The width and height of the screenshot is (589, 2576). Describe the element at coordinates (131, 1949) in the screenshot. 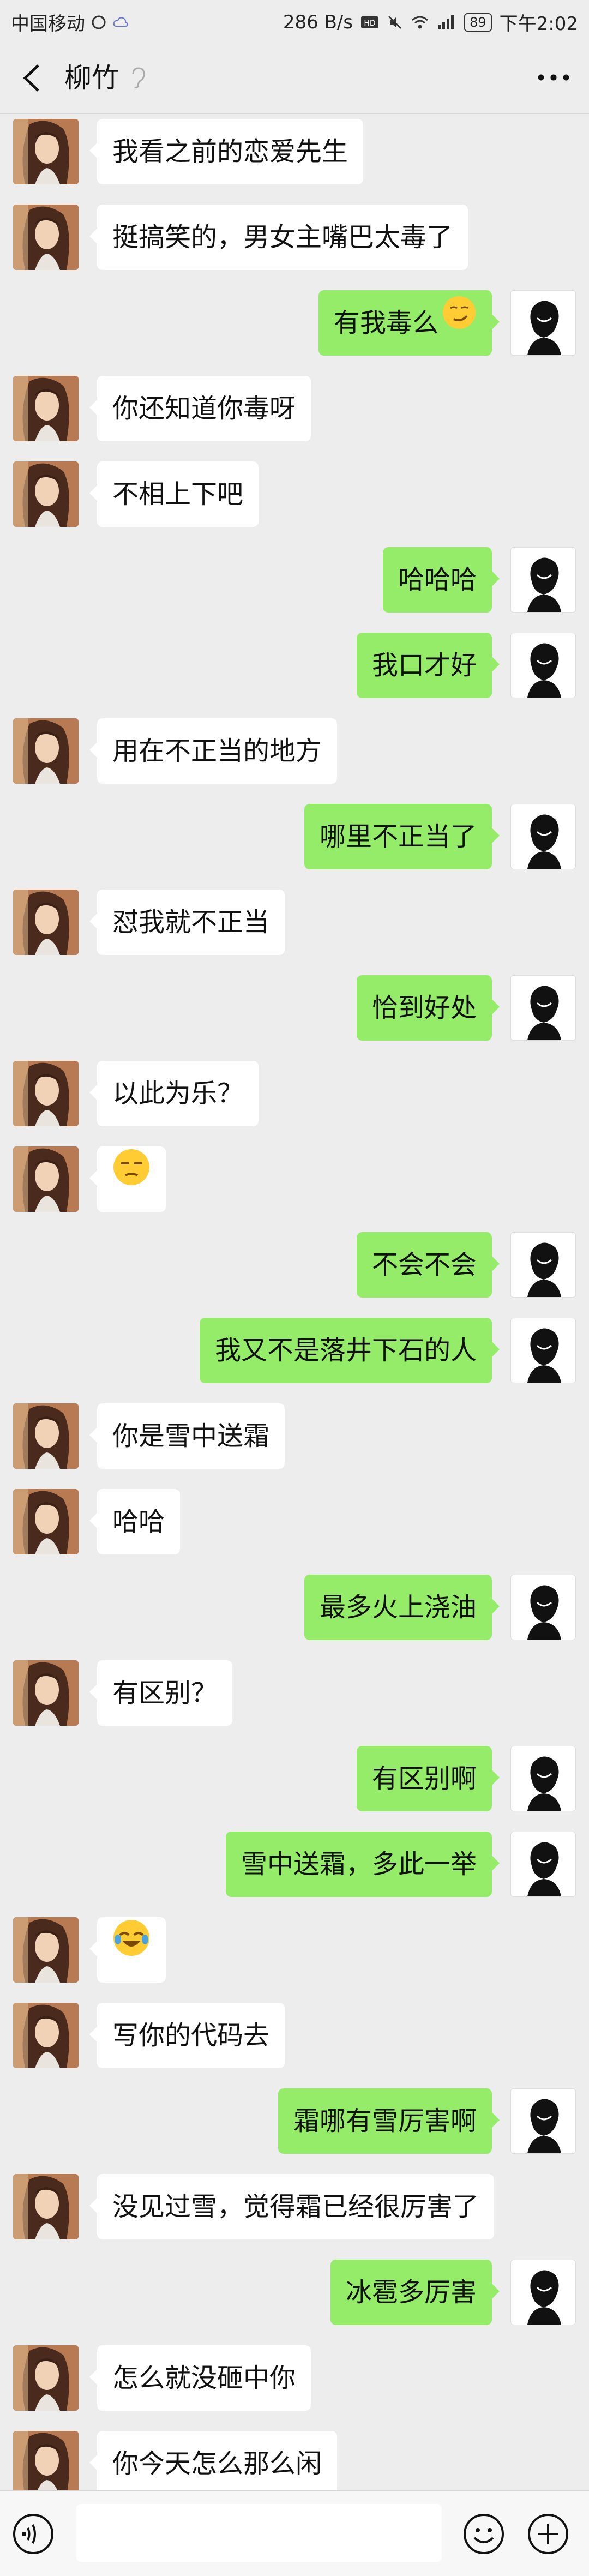

I see `laughing-crying-emoji-icon` at that location.